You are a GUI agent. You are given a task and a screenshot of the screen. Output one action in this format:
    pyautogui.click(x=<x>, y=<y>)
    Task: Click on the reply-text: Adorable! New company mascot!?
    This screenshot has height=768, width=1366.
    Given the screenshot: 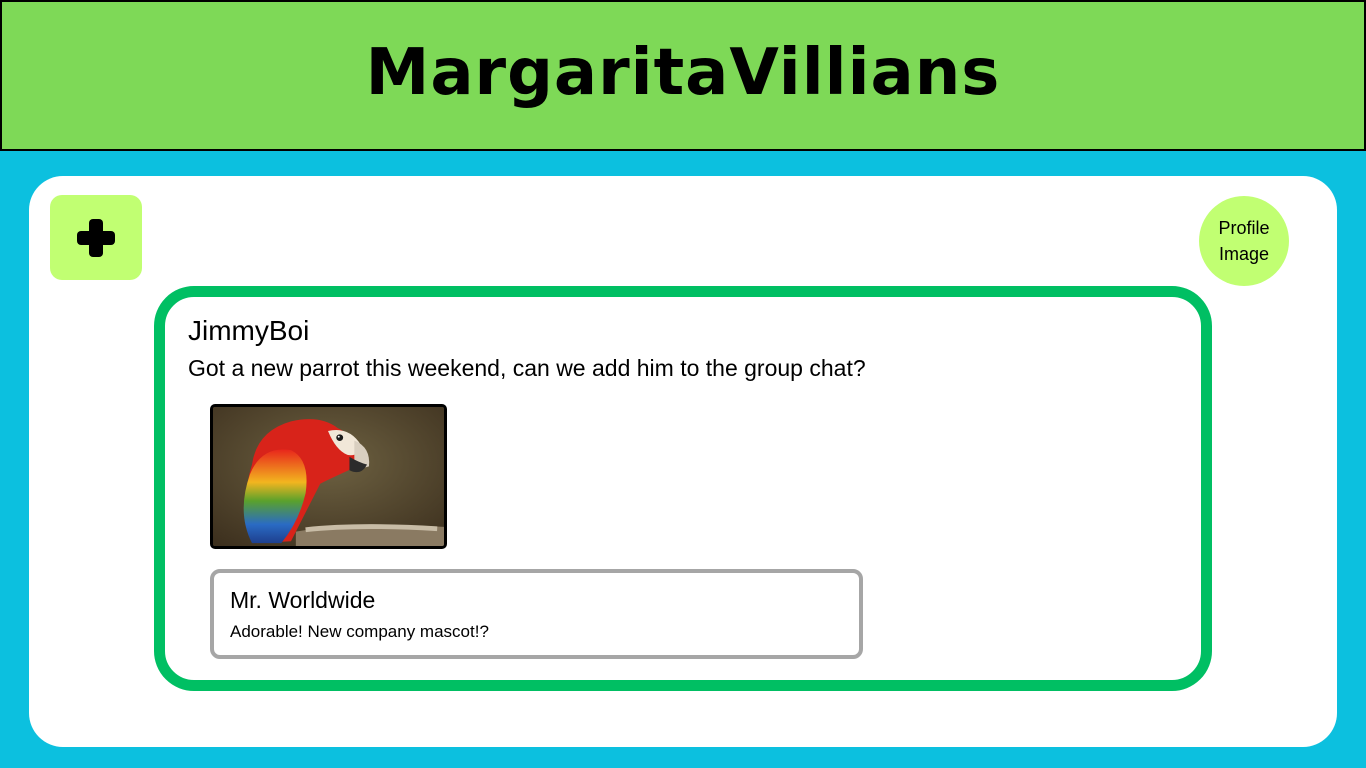 What is the action you would take?
    pyautogui.click(x=359, y=631)
    